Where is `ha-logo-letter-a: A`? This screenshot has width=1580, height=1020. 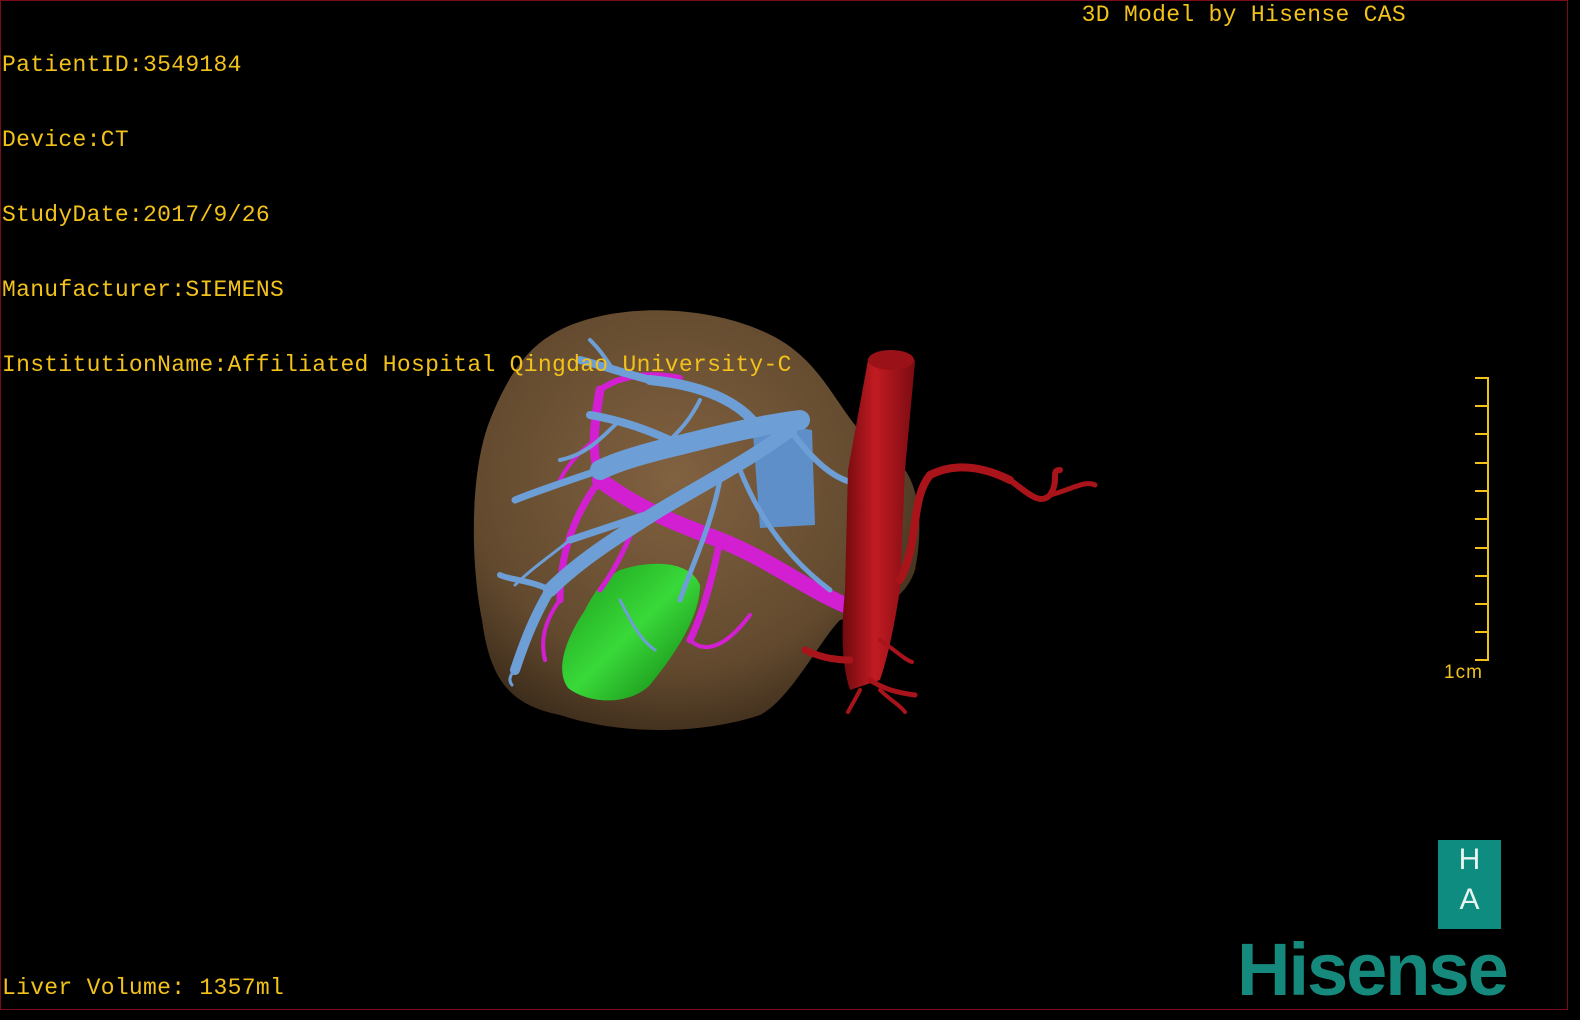
ha-logo-letter-a: A is located at coordinates (1469, 899).